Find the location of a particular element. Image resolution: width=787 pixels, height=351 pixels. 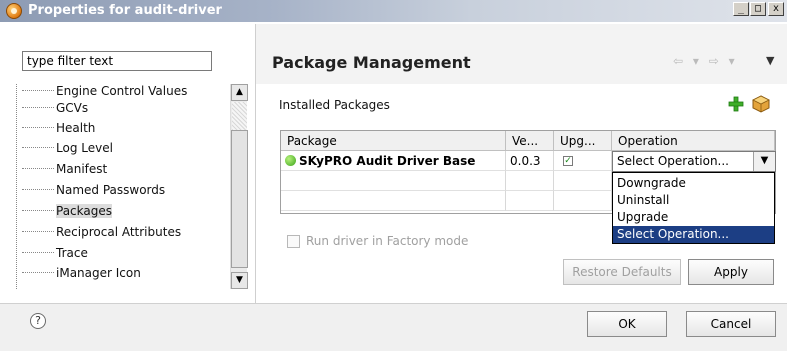

status-ok-icon is located at coordinates (290, 160).